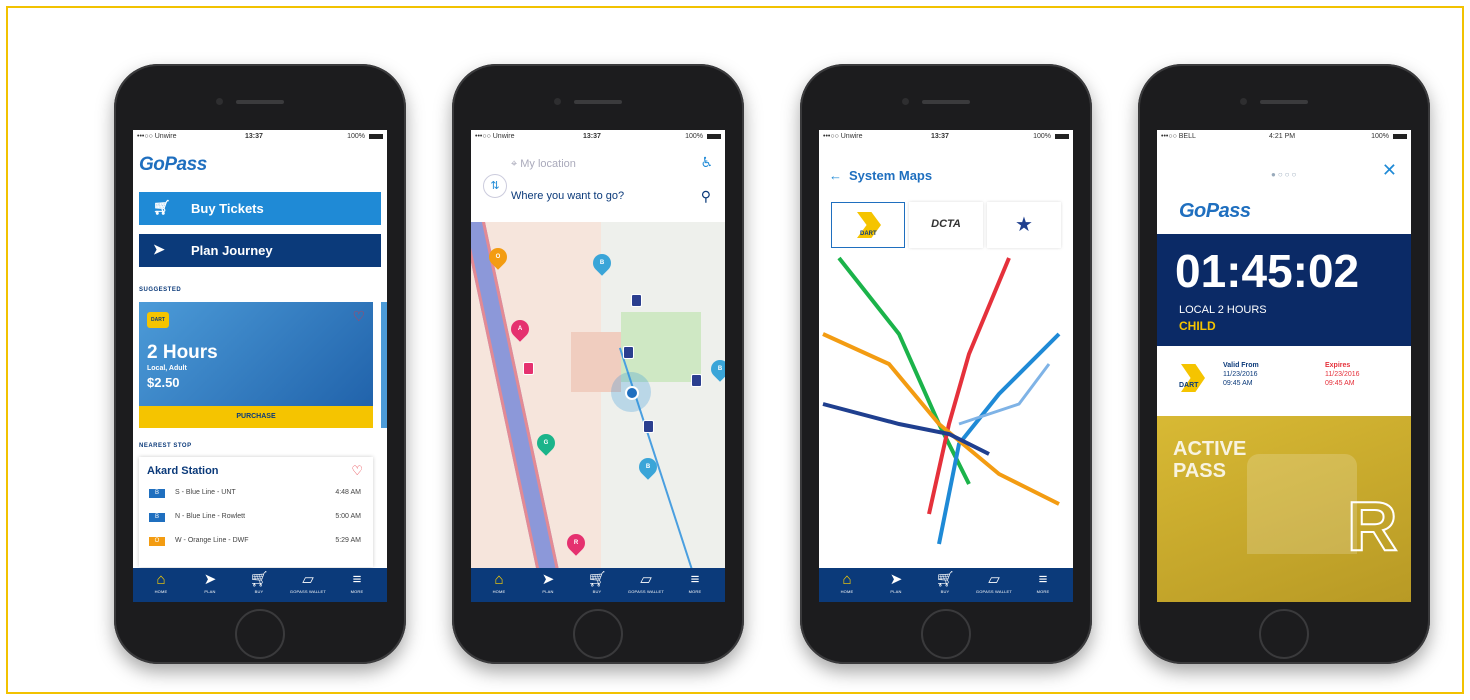 The width and height of the screenshot is (1470, 700). What do you see at coordinates (1192, 379) in the screenshot?
I see `dart-logo: DART` at bounding box center [1192, 379].